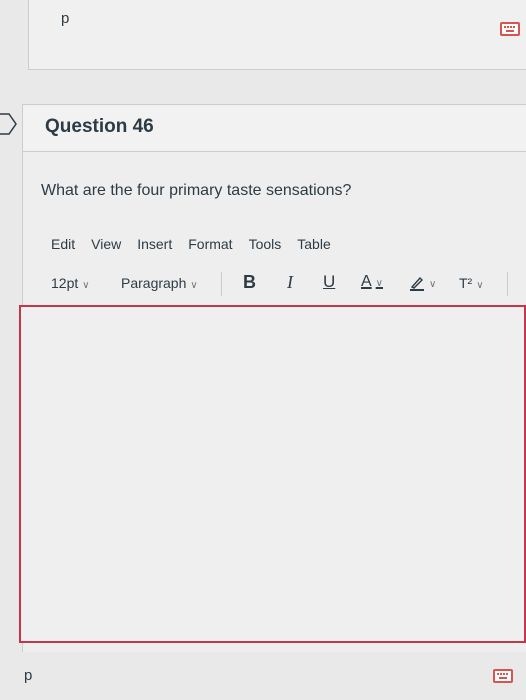  Describe the element at coordinates (99, 126) in the screenshot. I see `question-title: Question 46` at that location.